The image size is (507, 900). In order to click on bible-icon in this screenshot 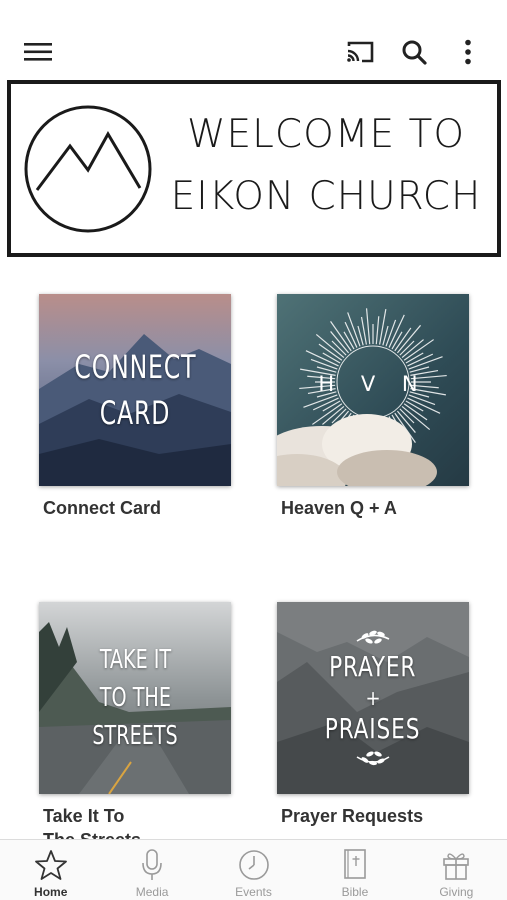, I will do `click(355, 864)`.